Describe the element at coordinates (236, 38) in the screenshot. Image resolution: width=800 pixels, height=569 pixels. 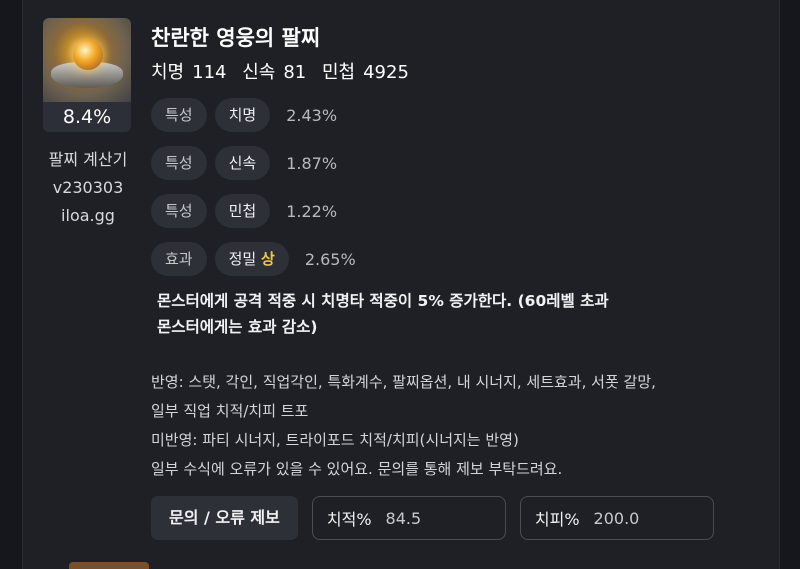
I see `item-name: 찬란한 영웅의 팔찌` at that location.